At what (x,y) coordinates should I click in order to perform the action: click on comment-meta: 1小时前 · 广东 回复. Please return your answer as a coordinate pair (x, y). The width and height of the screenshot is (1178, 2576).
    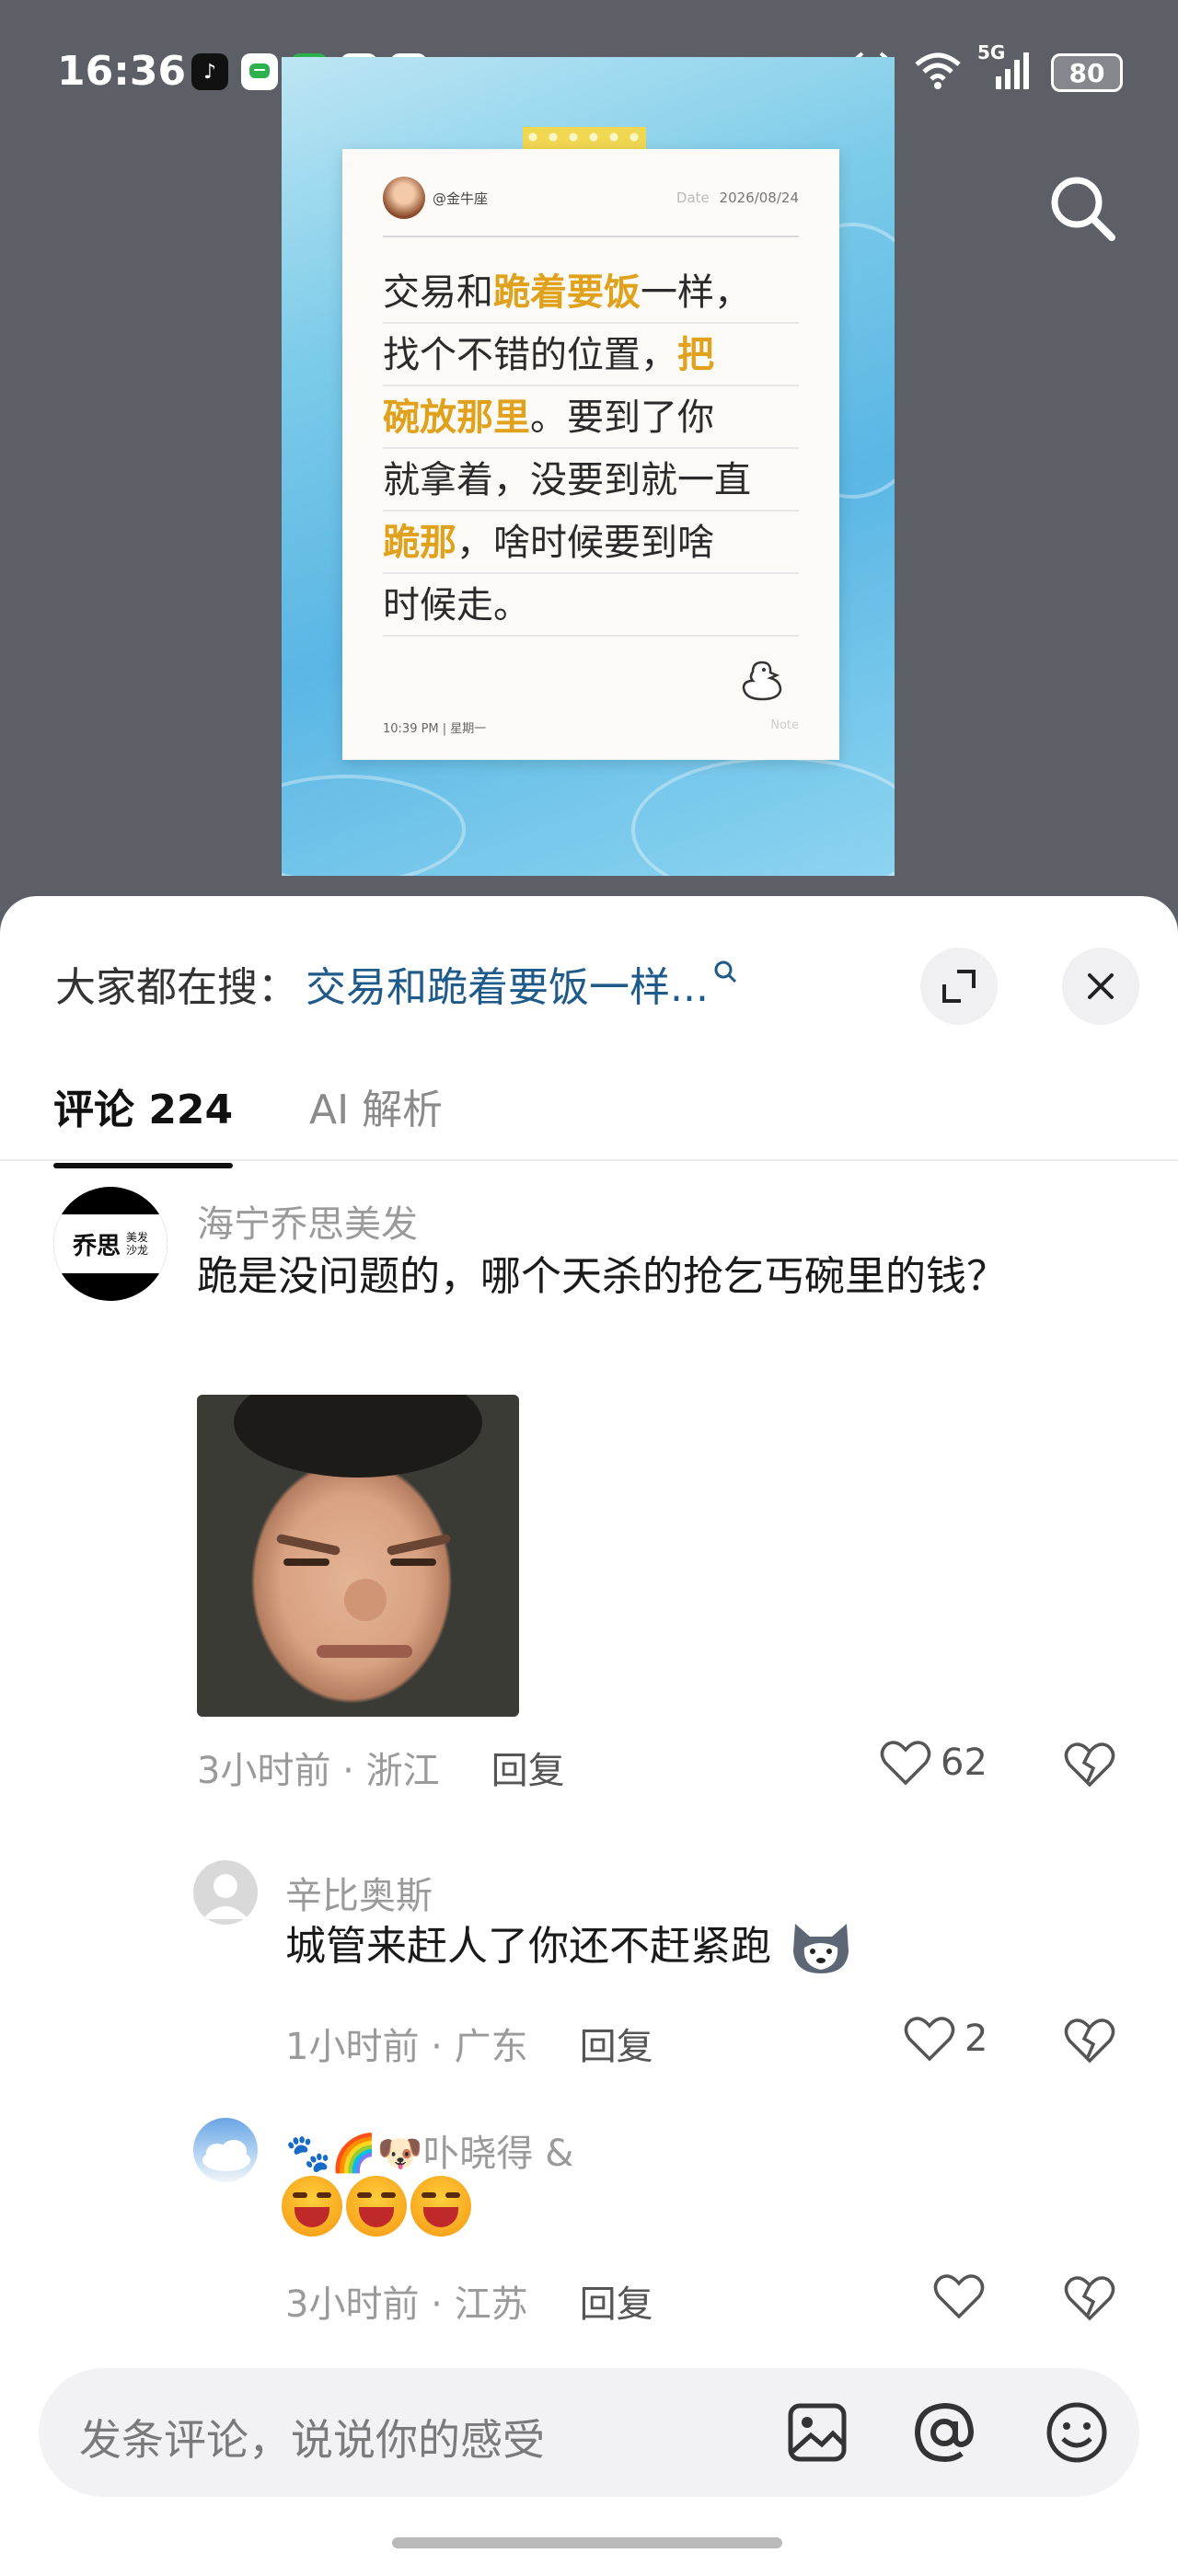
    Looking at the image, I should click on (469, 2043).